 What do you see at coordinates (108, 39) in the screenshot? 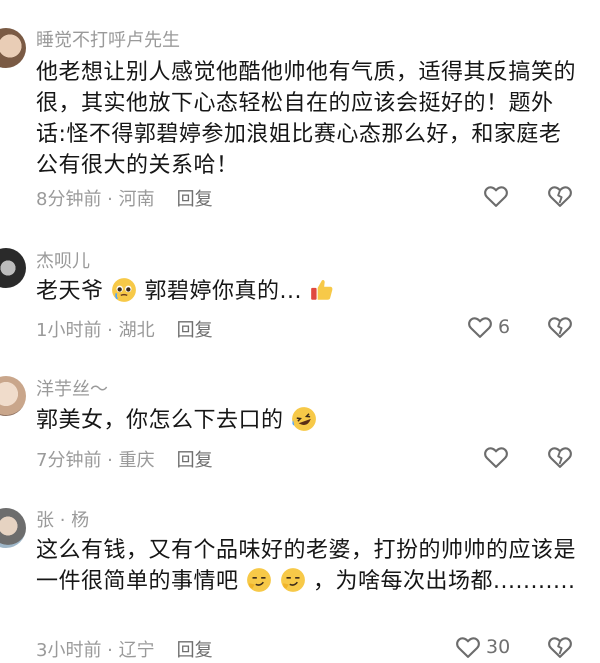
I see `comment-username: 睡觉不打呼卢先生` at bounding box center [108, 39].